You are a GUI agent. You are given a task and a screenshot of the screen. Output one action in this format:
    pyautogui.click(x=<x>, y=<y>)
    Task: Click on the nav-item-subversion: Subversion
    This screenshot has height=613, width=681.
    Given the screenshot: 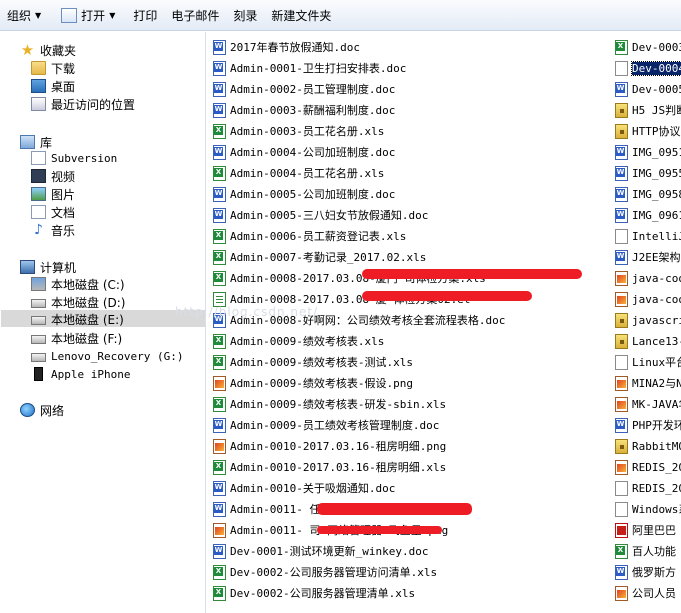 What is the action you would take?
    pyautogui.click(x=74, y=158)
    